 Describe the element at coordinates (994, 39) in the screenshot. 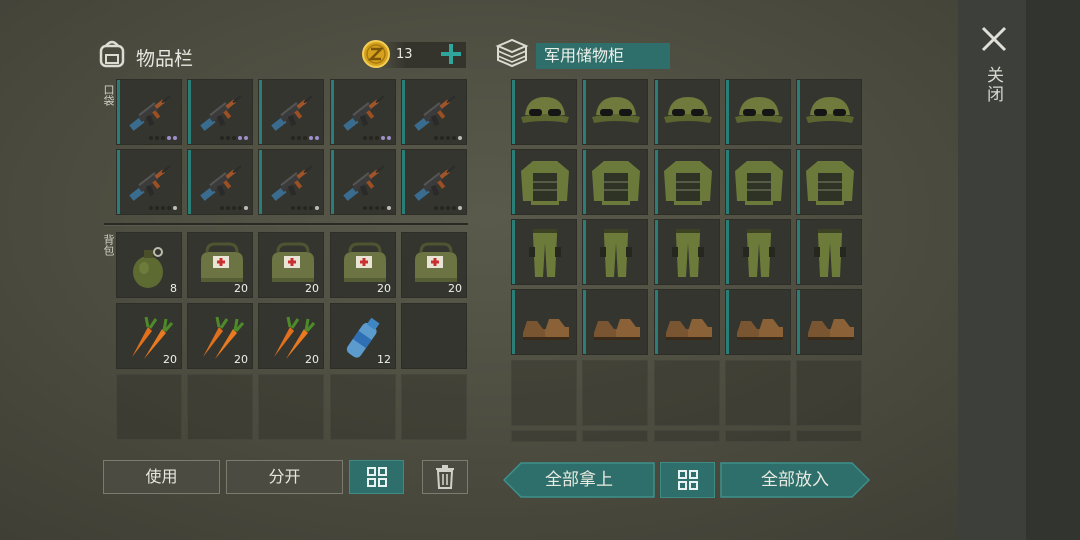

I see `close-icon` at that location.